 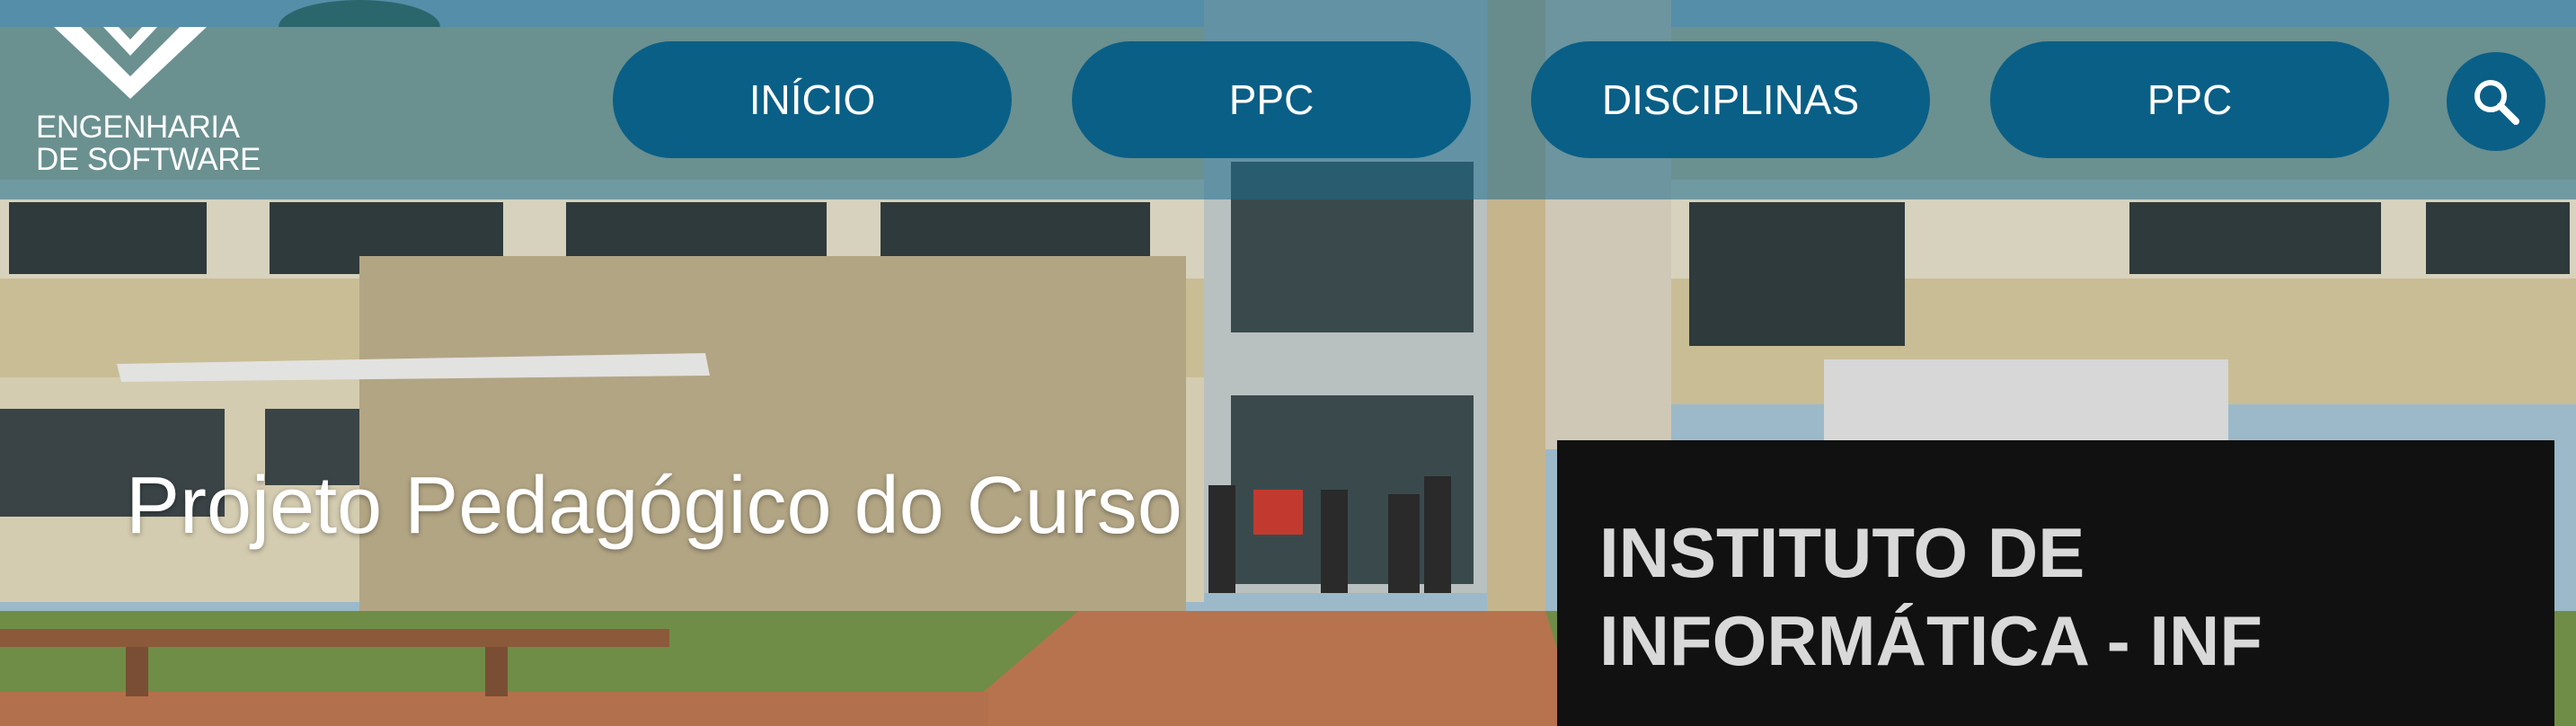 I want to click on search-icon, so click(x=2496, y=102).